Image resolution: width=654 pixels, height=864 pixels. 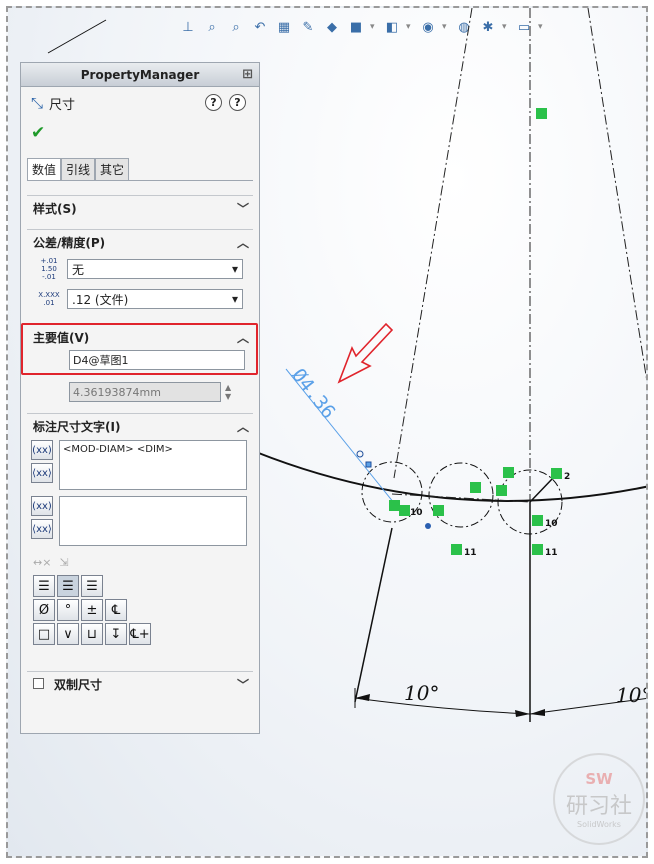 I want to click on tolerance-group-header: 公差/精度(P) ︿, so click(x=140, y=242).